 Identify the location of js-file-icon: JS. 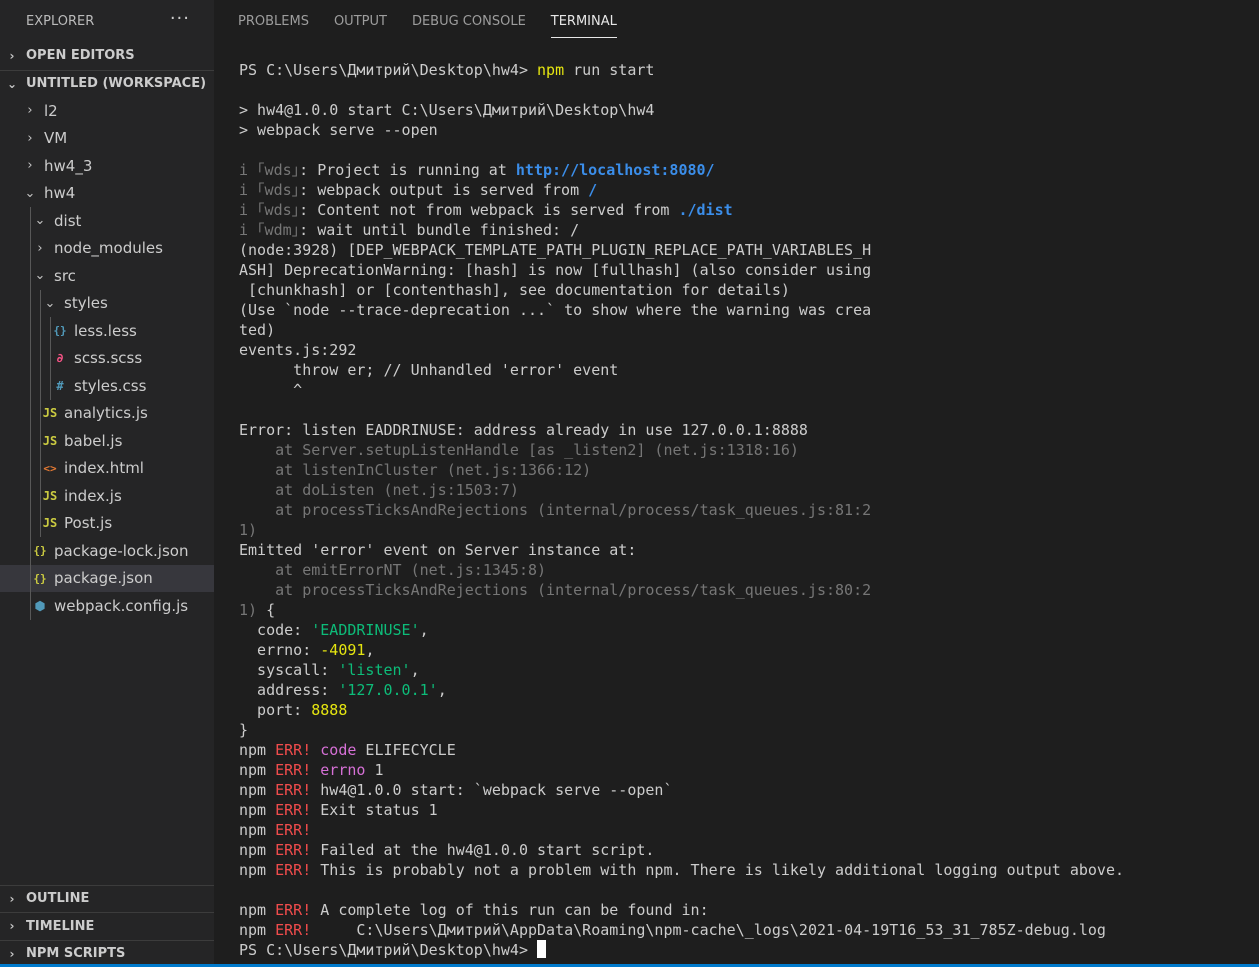
(50, 523).